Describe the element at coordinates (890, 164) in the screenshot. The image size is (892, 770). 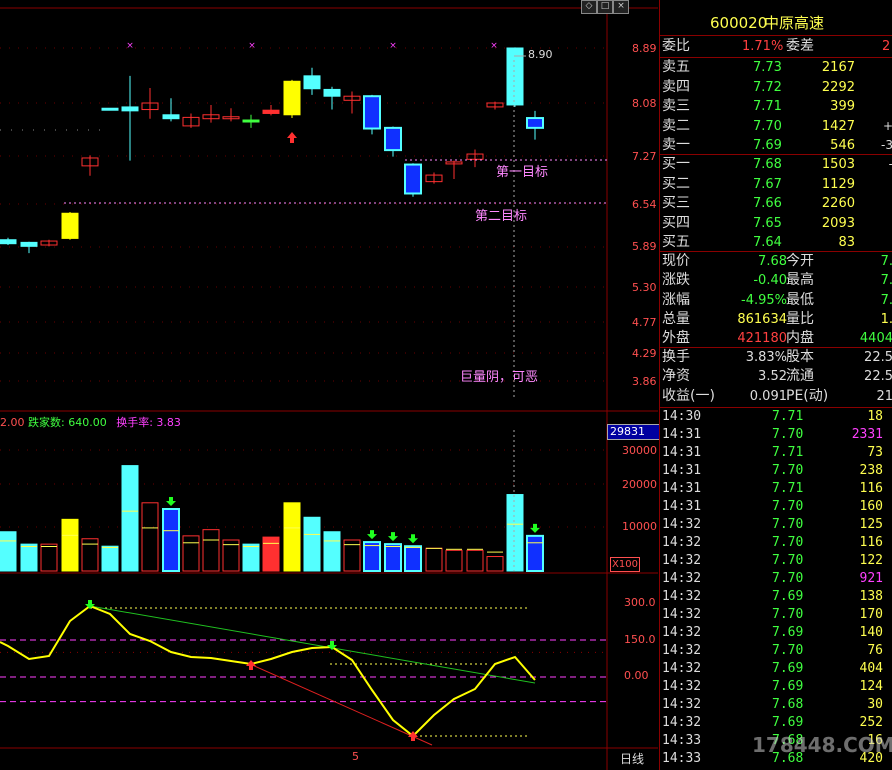
I see `level-change: -` at that location.